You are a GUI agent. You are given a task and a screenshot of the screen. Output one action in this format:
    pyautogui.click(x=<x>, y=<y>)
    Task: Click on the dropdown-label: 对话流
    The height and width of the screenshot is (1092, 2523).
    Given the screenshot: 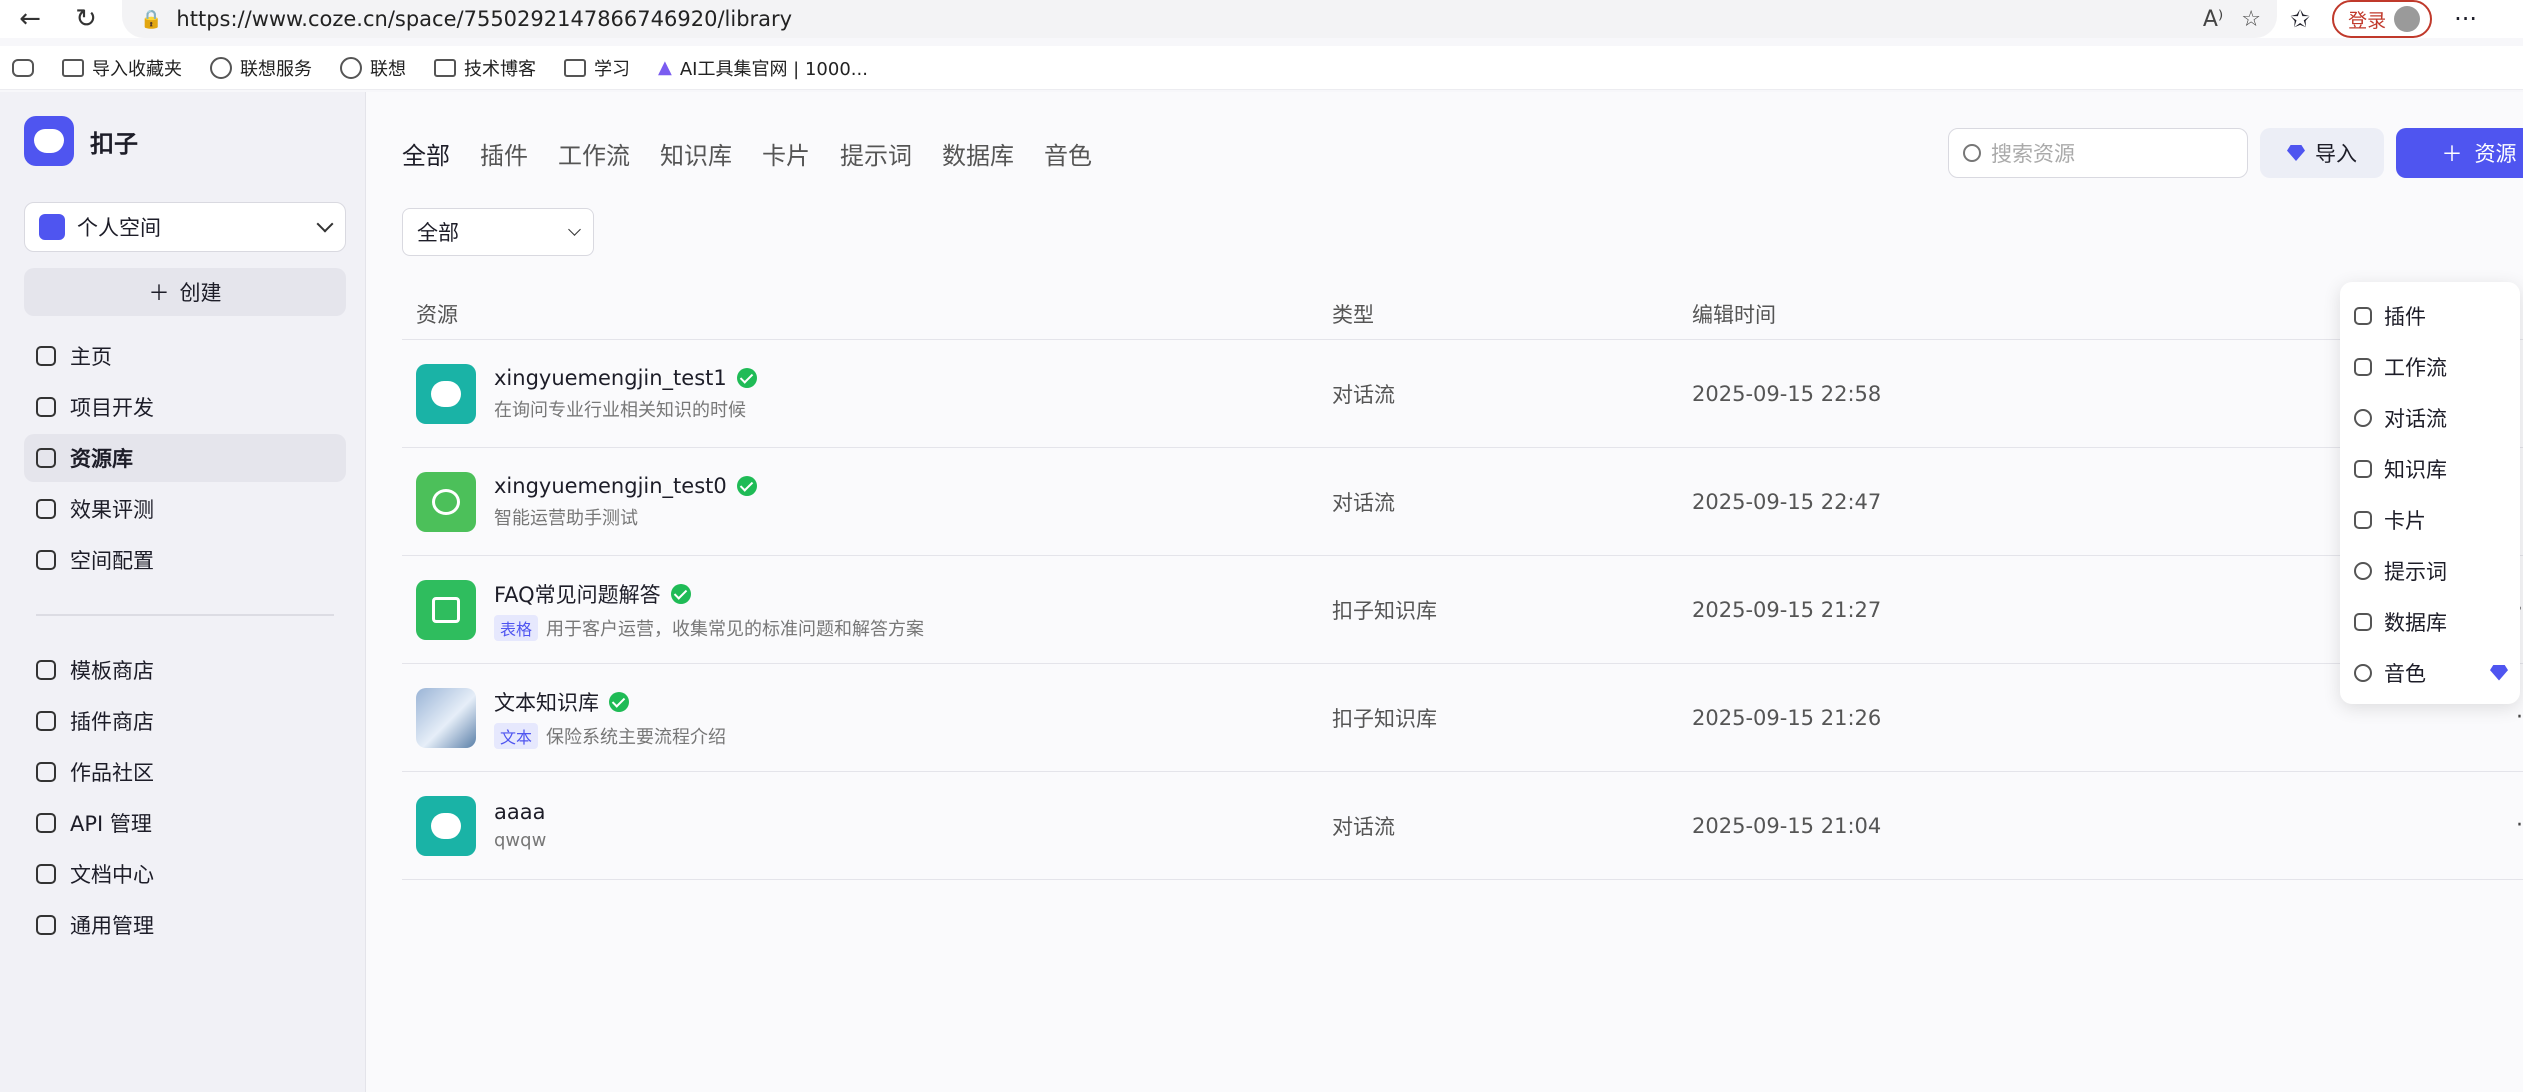 What is the action you would take?
    pyautogui.click(x=2415, y=418)
    